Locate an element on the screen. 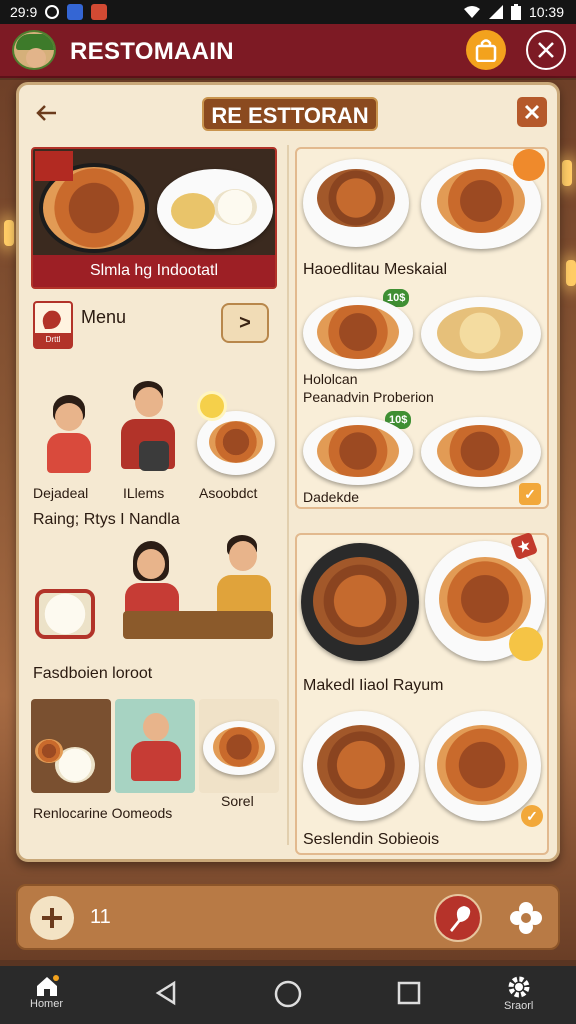  check-badge-1: ✓ is located at coordinates (530, 494).